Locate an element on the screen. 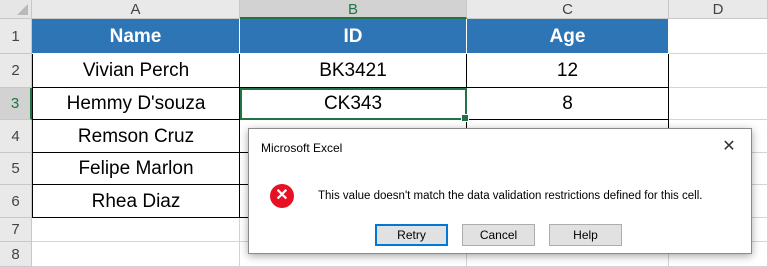 This screenshot has height=267, width=768. cell-b3: CK343 is located at coordinates (353, 104).